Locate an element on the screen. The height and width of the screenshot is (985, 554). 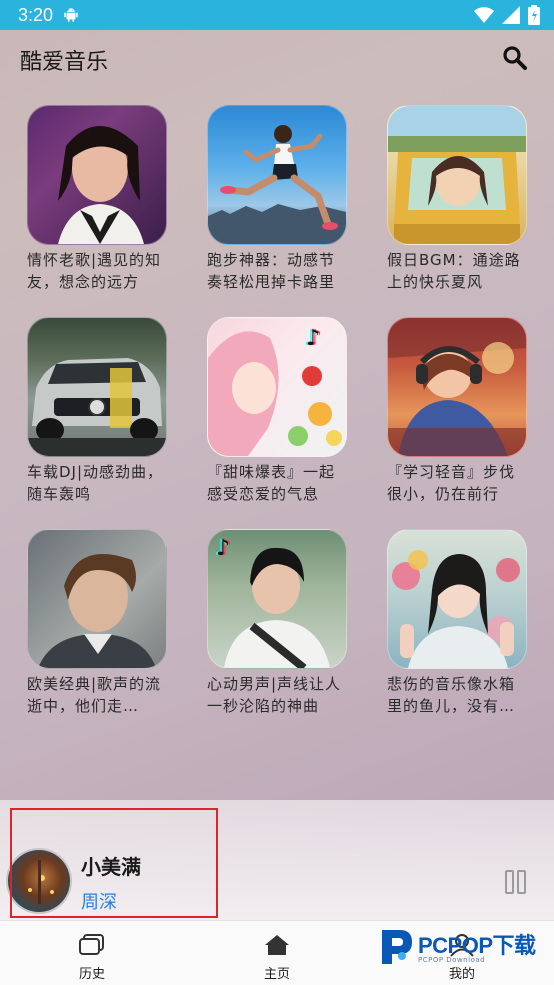
playlist-card: 跑步神器：动感节奏轻松甩掉卡路里 is located at coordinates (277, 199).